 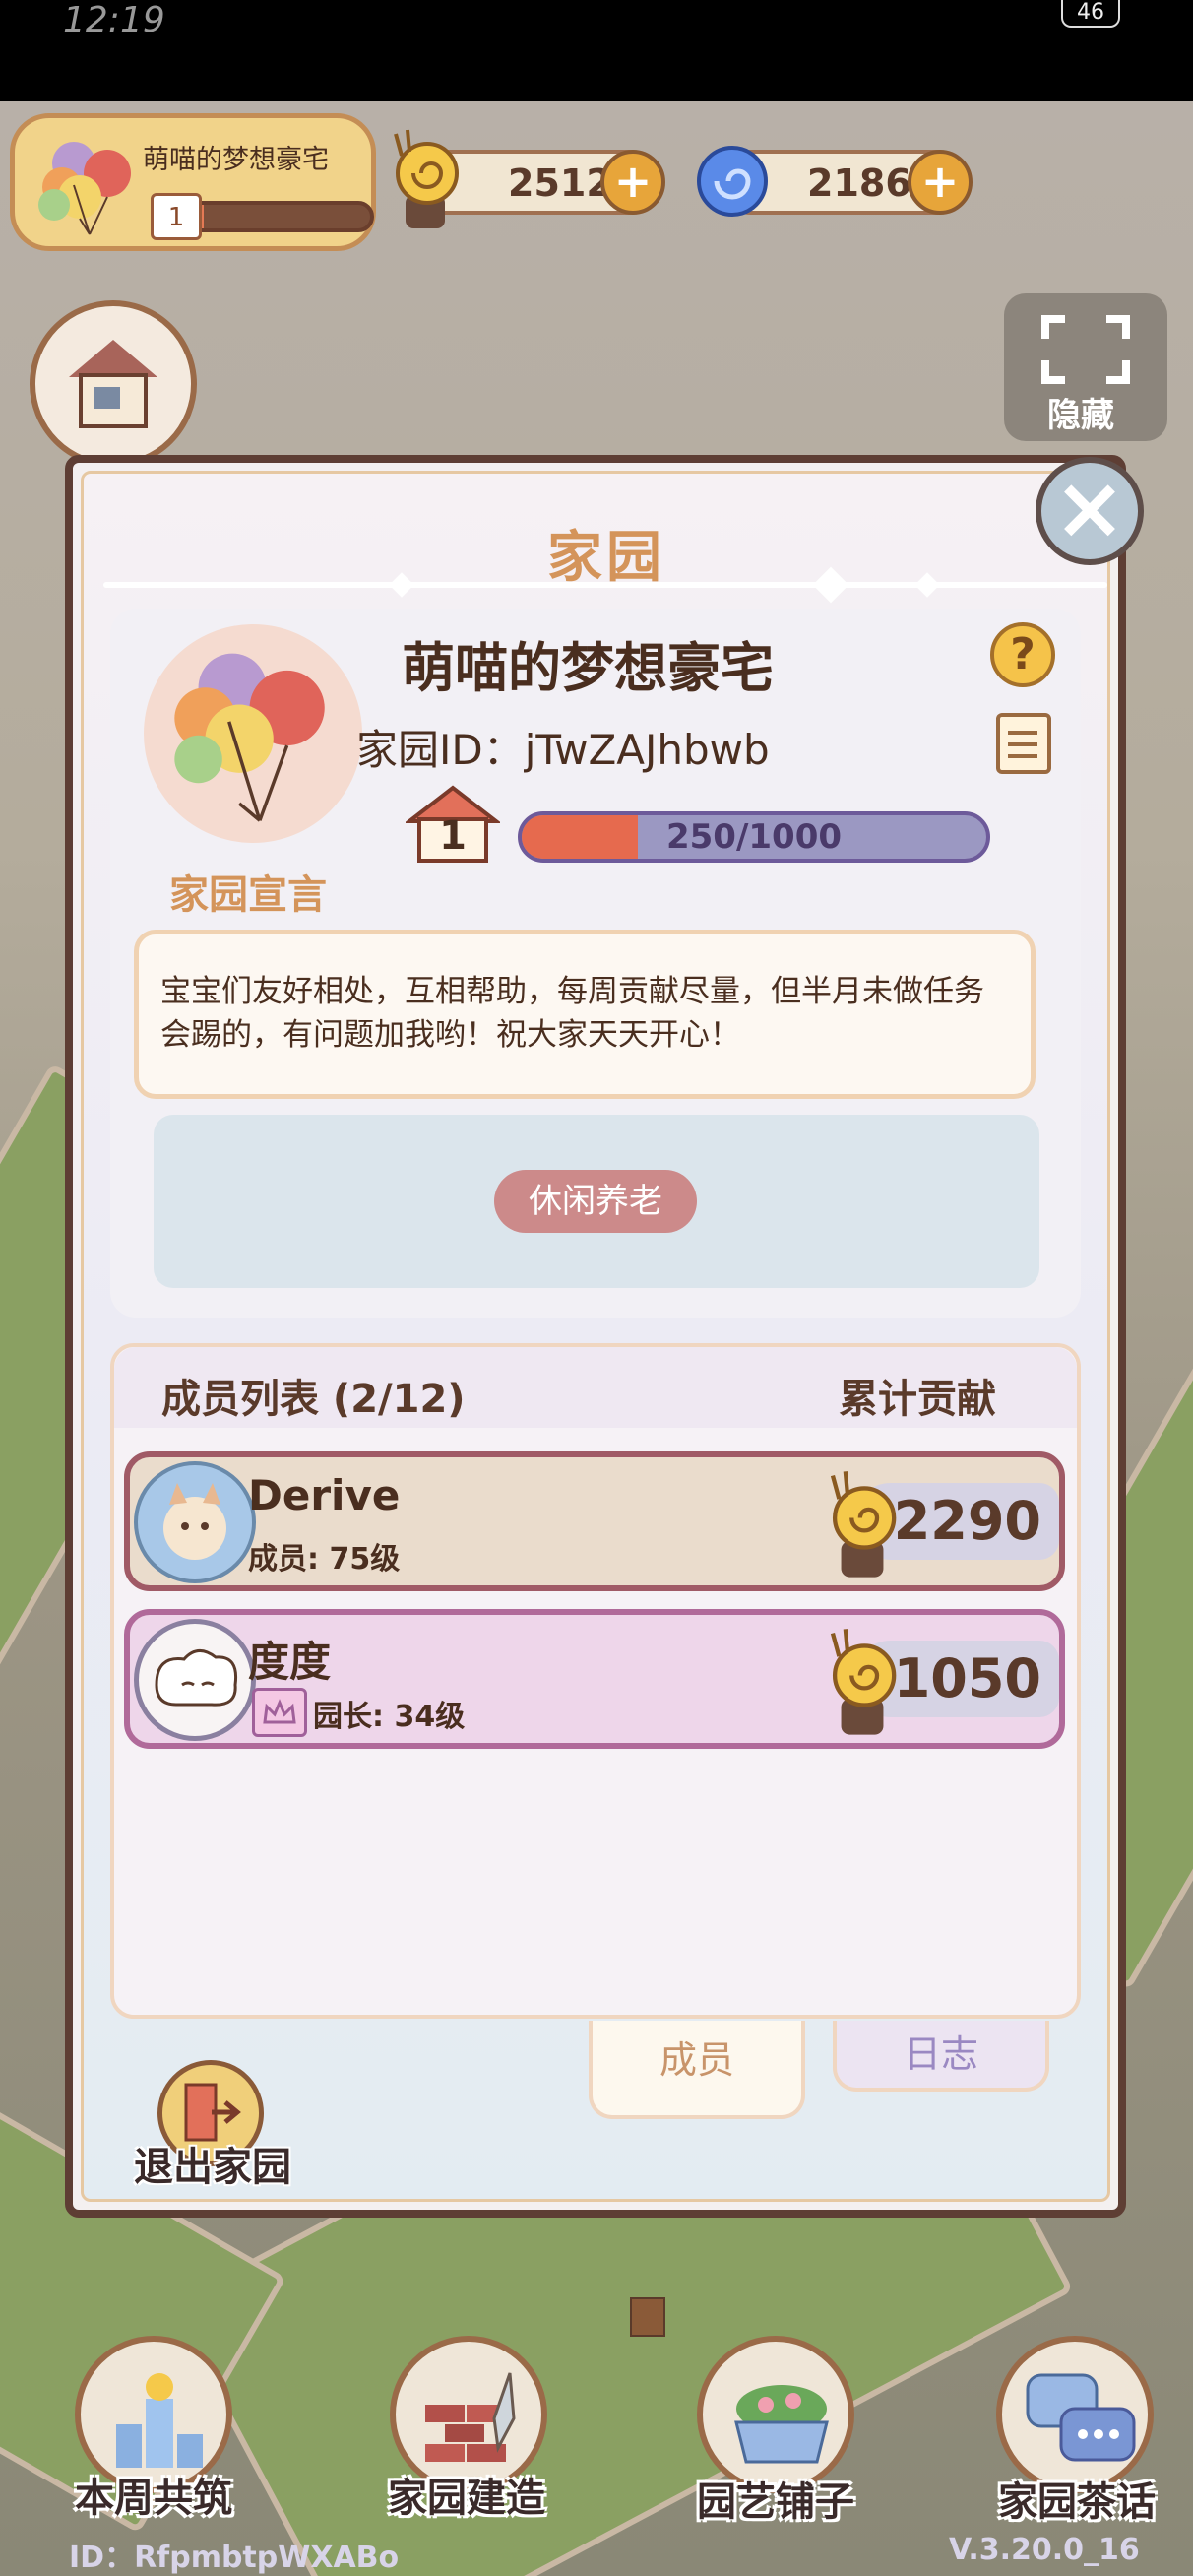 What do you see at coordinates (605, 585) in the screenshot?
I see `title-divider` at bounding box center [605, 585].